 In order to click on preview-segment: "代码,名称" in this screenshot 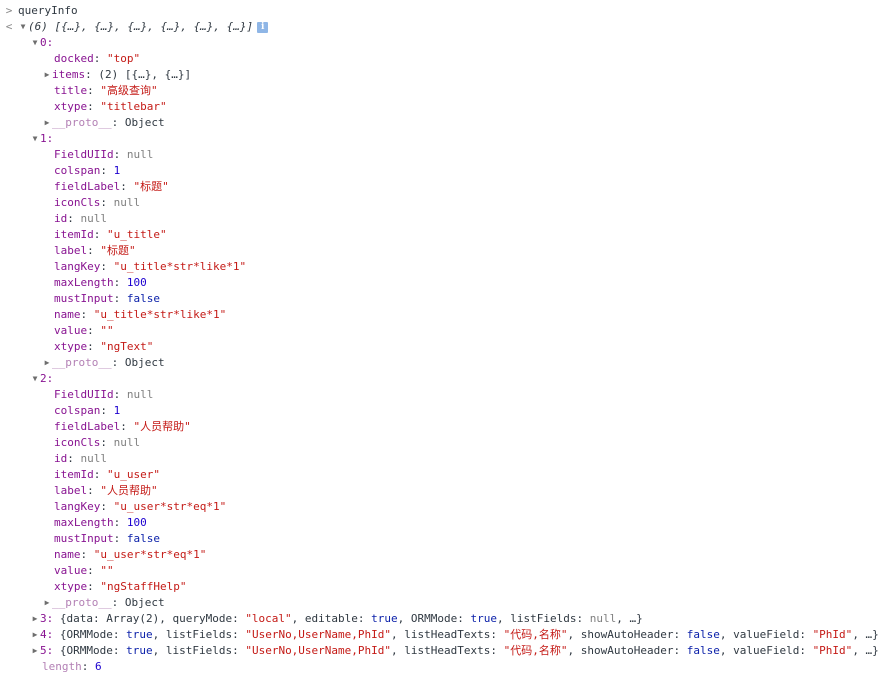, I will do `click(535, 634)`.